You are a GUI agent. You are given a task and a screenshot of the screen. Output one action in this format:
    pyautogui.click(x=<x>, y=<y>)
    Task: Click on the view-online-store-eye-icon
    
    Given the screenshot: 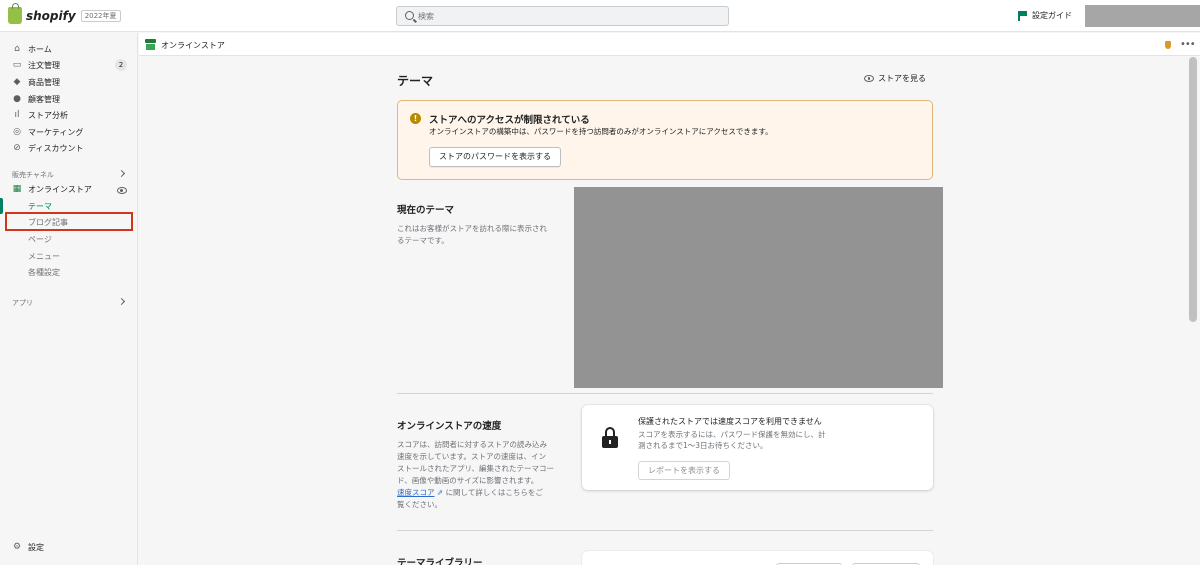 What is the action you would take?
    pyautogui.click(x=122, y=190)
    